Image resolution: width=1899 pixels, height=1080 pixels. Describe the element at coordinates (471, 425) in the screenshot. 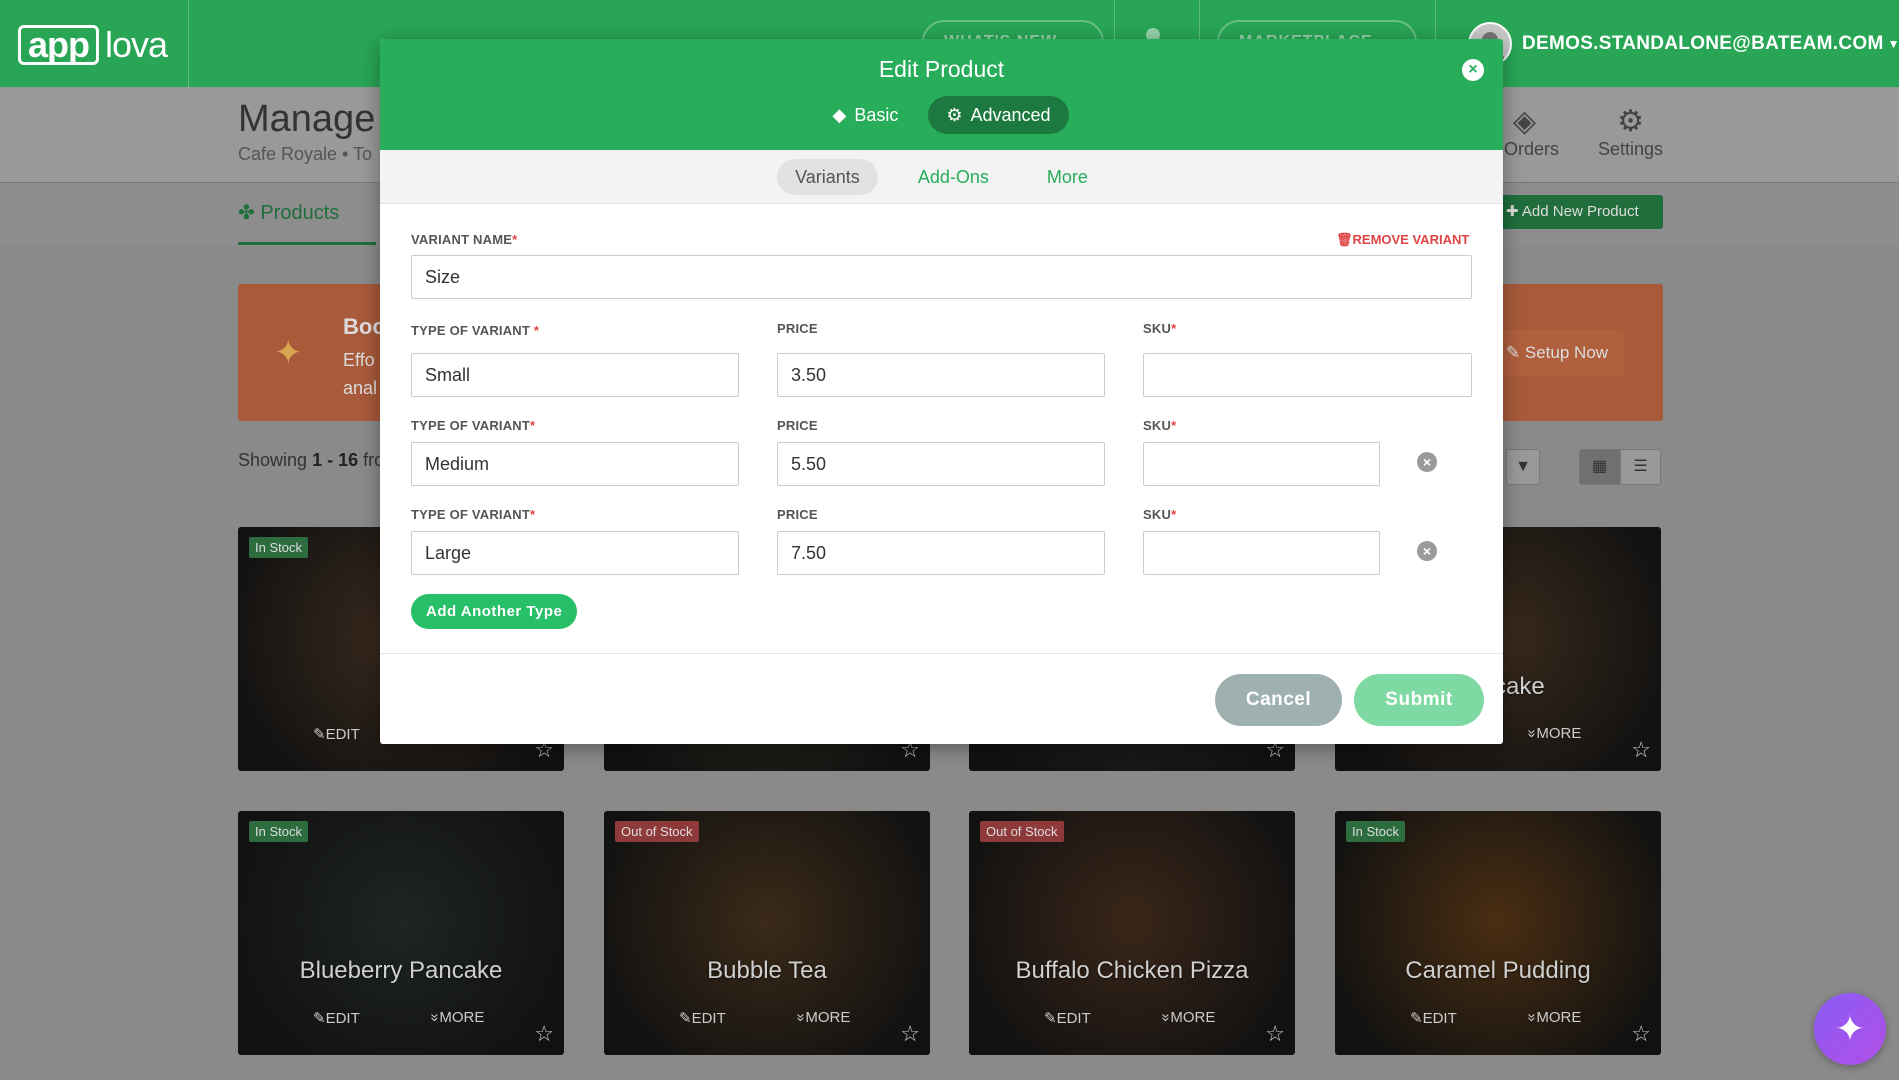

I see `label-text: TYPE OF VARIANT` at that location.